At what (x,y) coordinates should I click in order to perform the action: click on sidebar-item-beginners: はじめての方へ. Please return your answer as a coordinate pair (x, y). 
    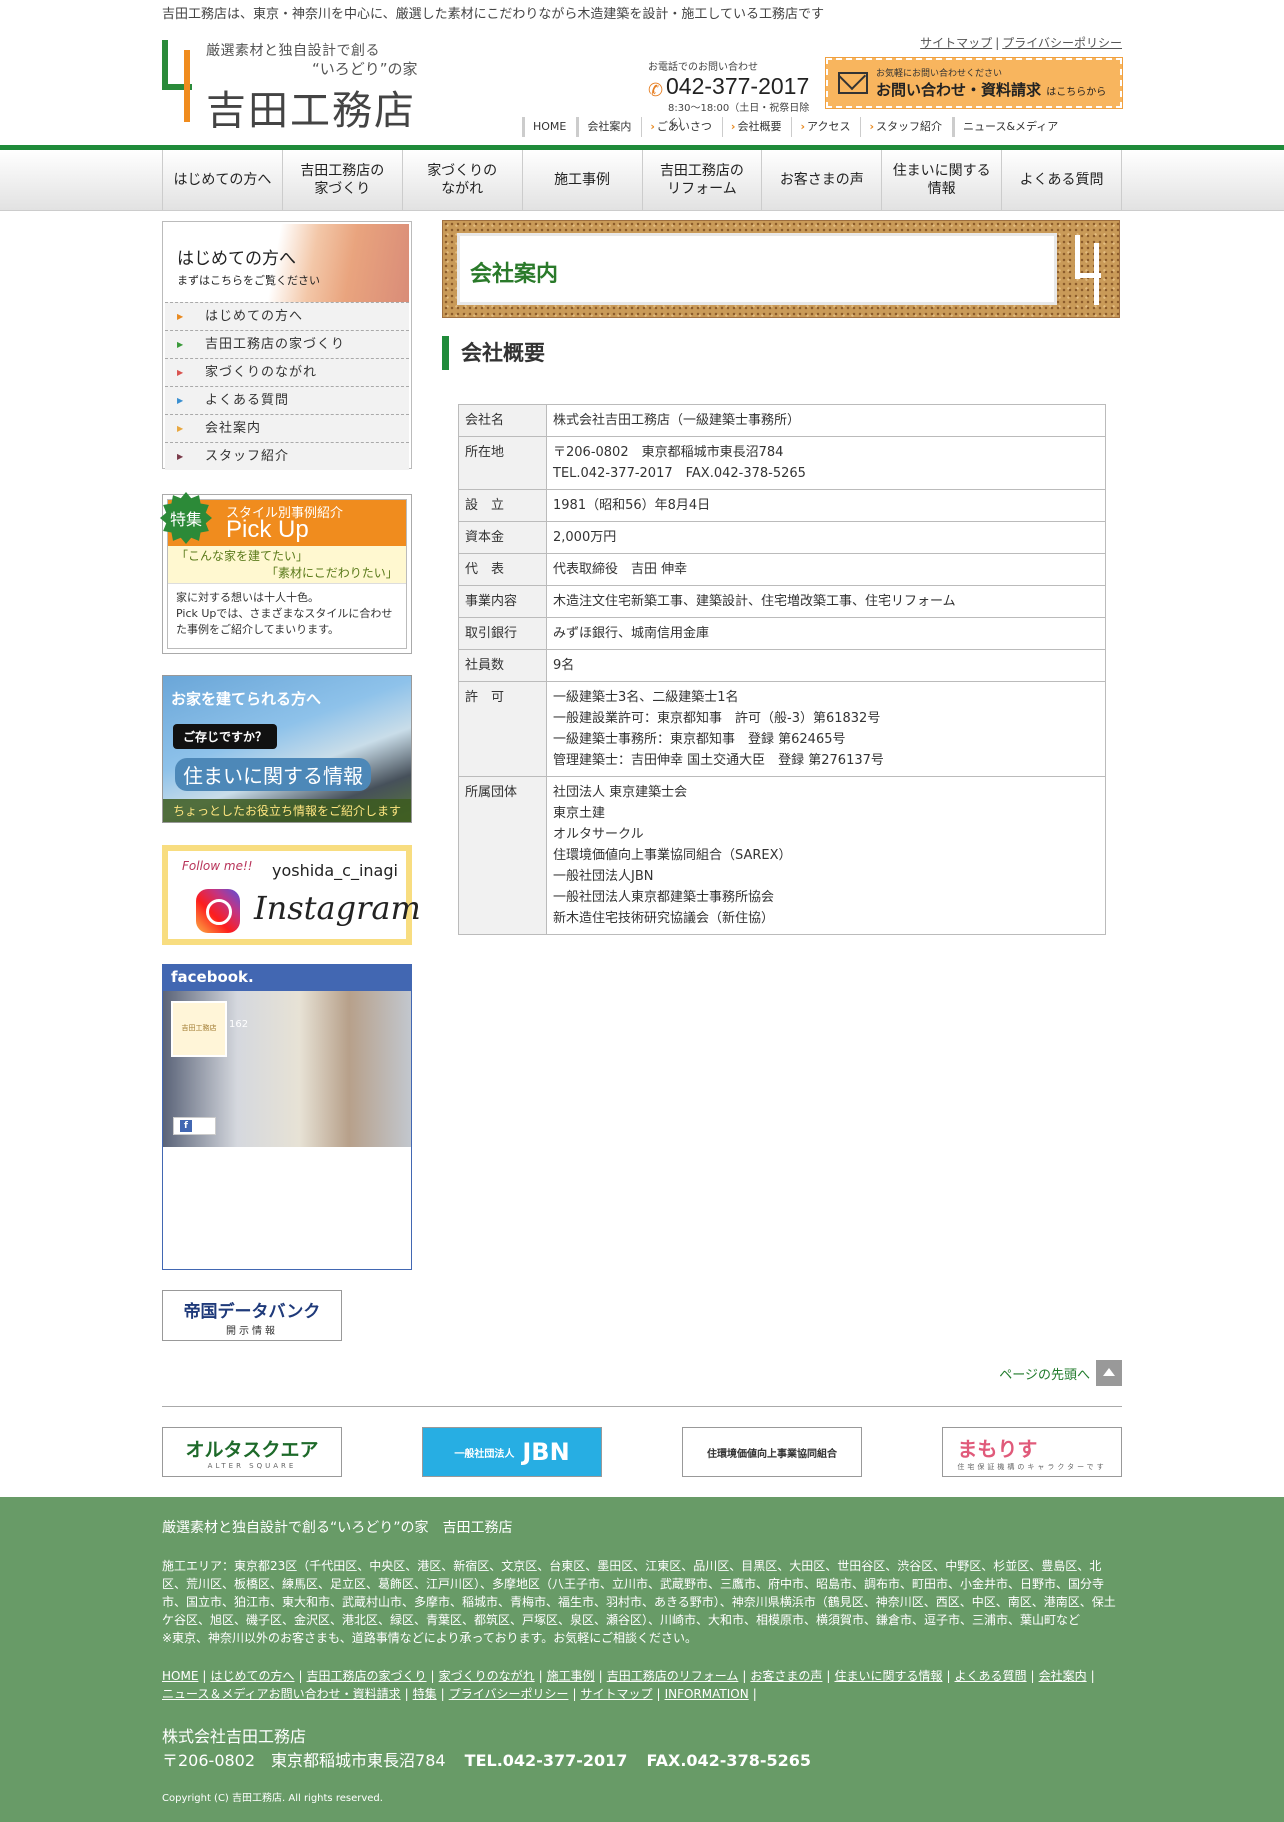
    Looking at the image, I should click on (287, 316).